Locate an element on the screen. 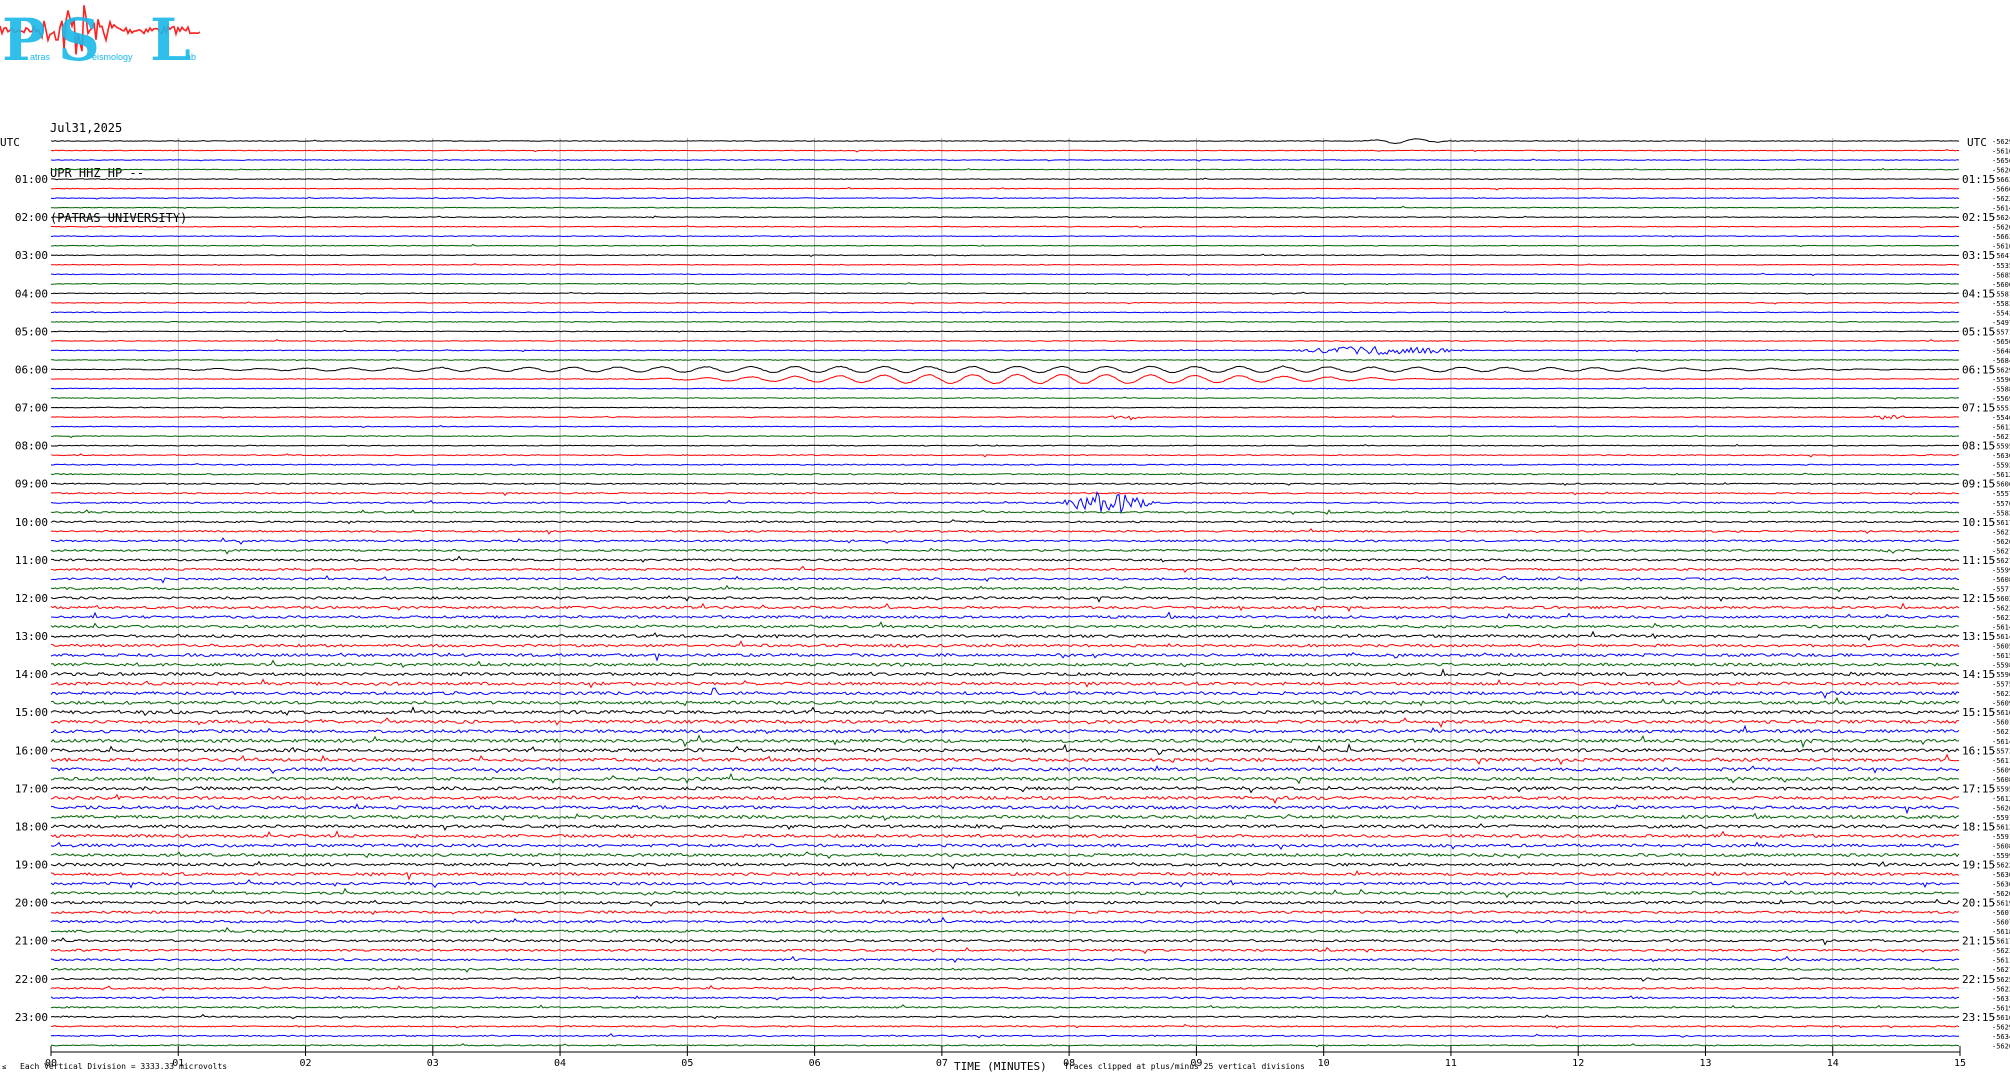 The image size is (2010, 1080). right-hour-label: 22:15 is located at coordinates (1978, 979).